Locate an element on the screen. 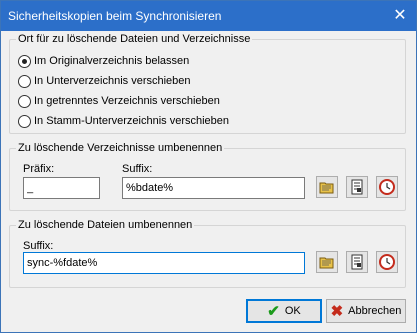 This screenshot has width=417, height=333. dir-folder-button is located at coordinates (327, 187).